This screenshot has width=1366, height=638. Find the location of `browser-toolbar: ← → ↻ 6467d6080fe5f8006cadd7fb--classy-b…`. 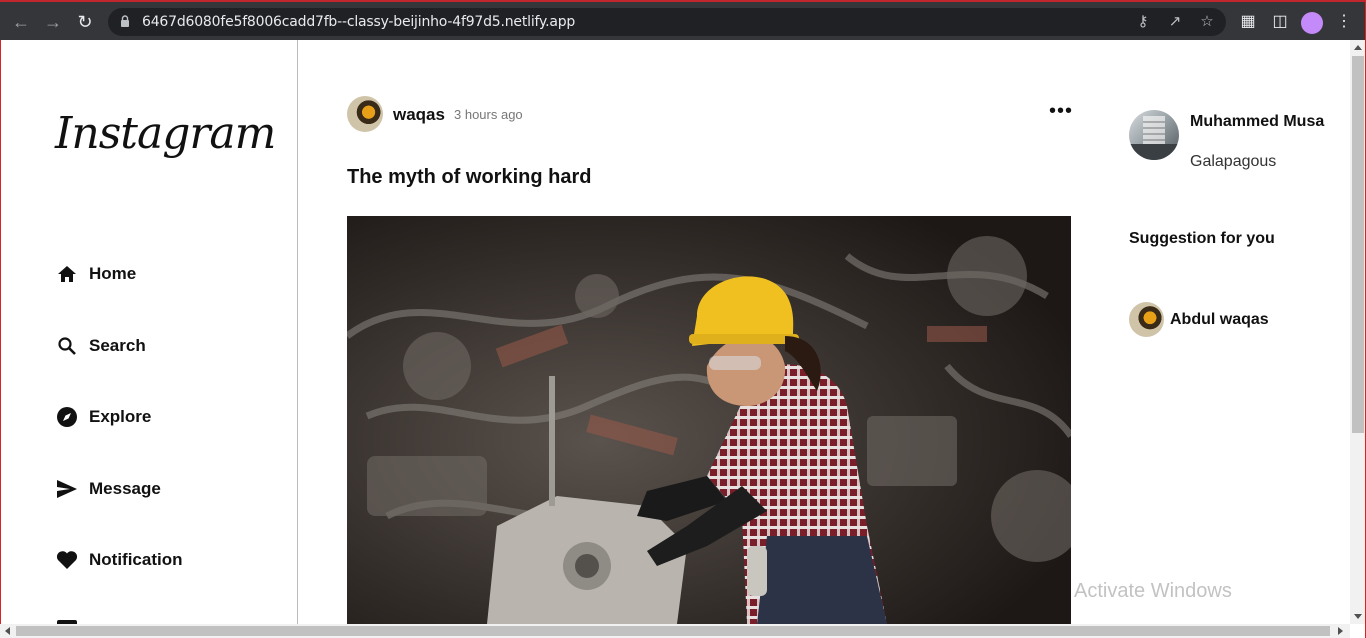

browser-toolbar: ← → ↻ 6467d6080fe5f8006cadd7fb--classy-b… is located at coordinates (683, 20).